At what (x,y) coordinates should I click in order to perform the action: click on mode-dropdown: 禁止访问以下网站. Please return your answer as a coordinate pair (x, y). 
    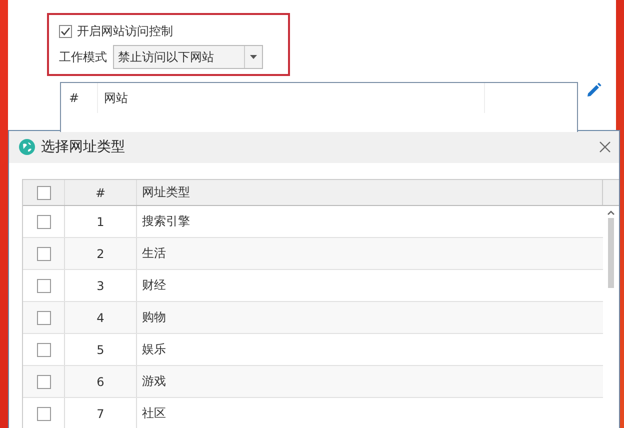
    Looking at the image, I should click on (188, 57).